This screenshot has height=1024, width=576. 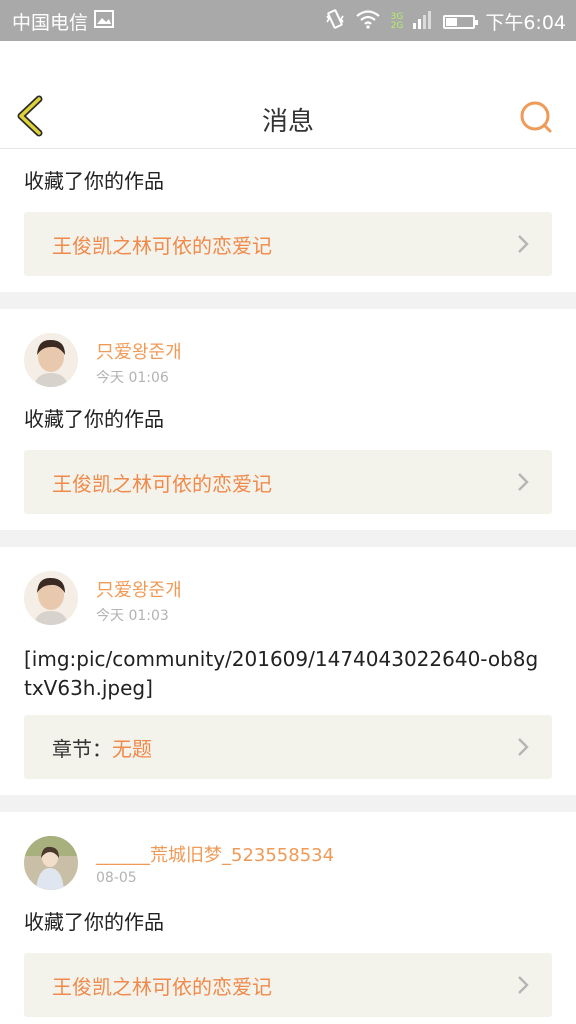 I want to click on wifi-icon, so click(x=368, y=21).